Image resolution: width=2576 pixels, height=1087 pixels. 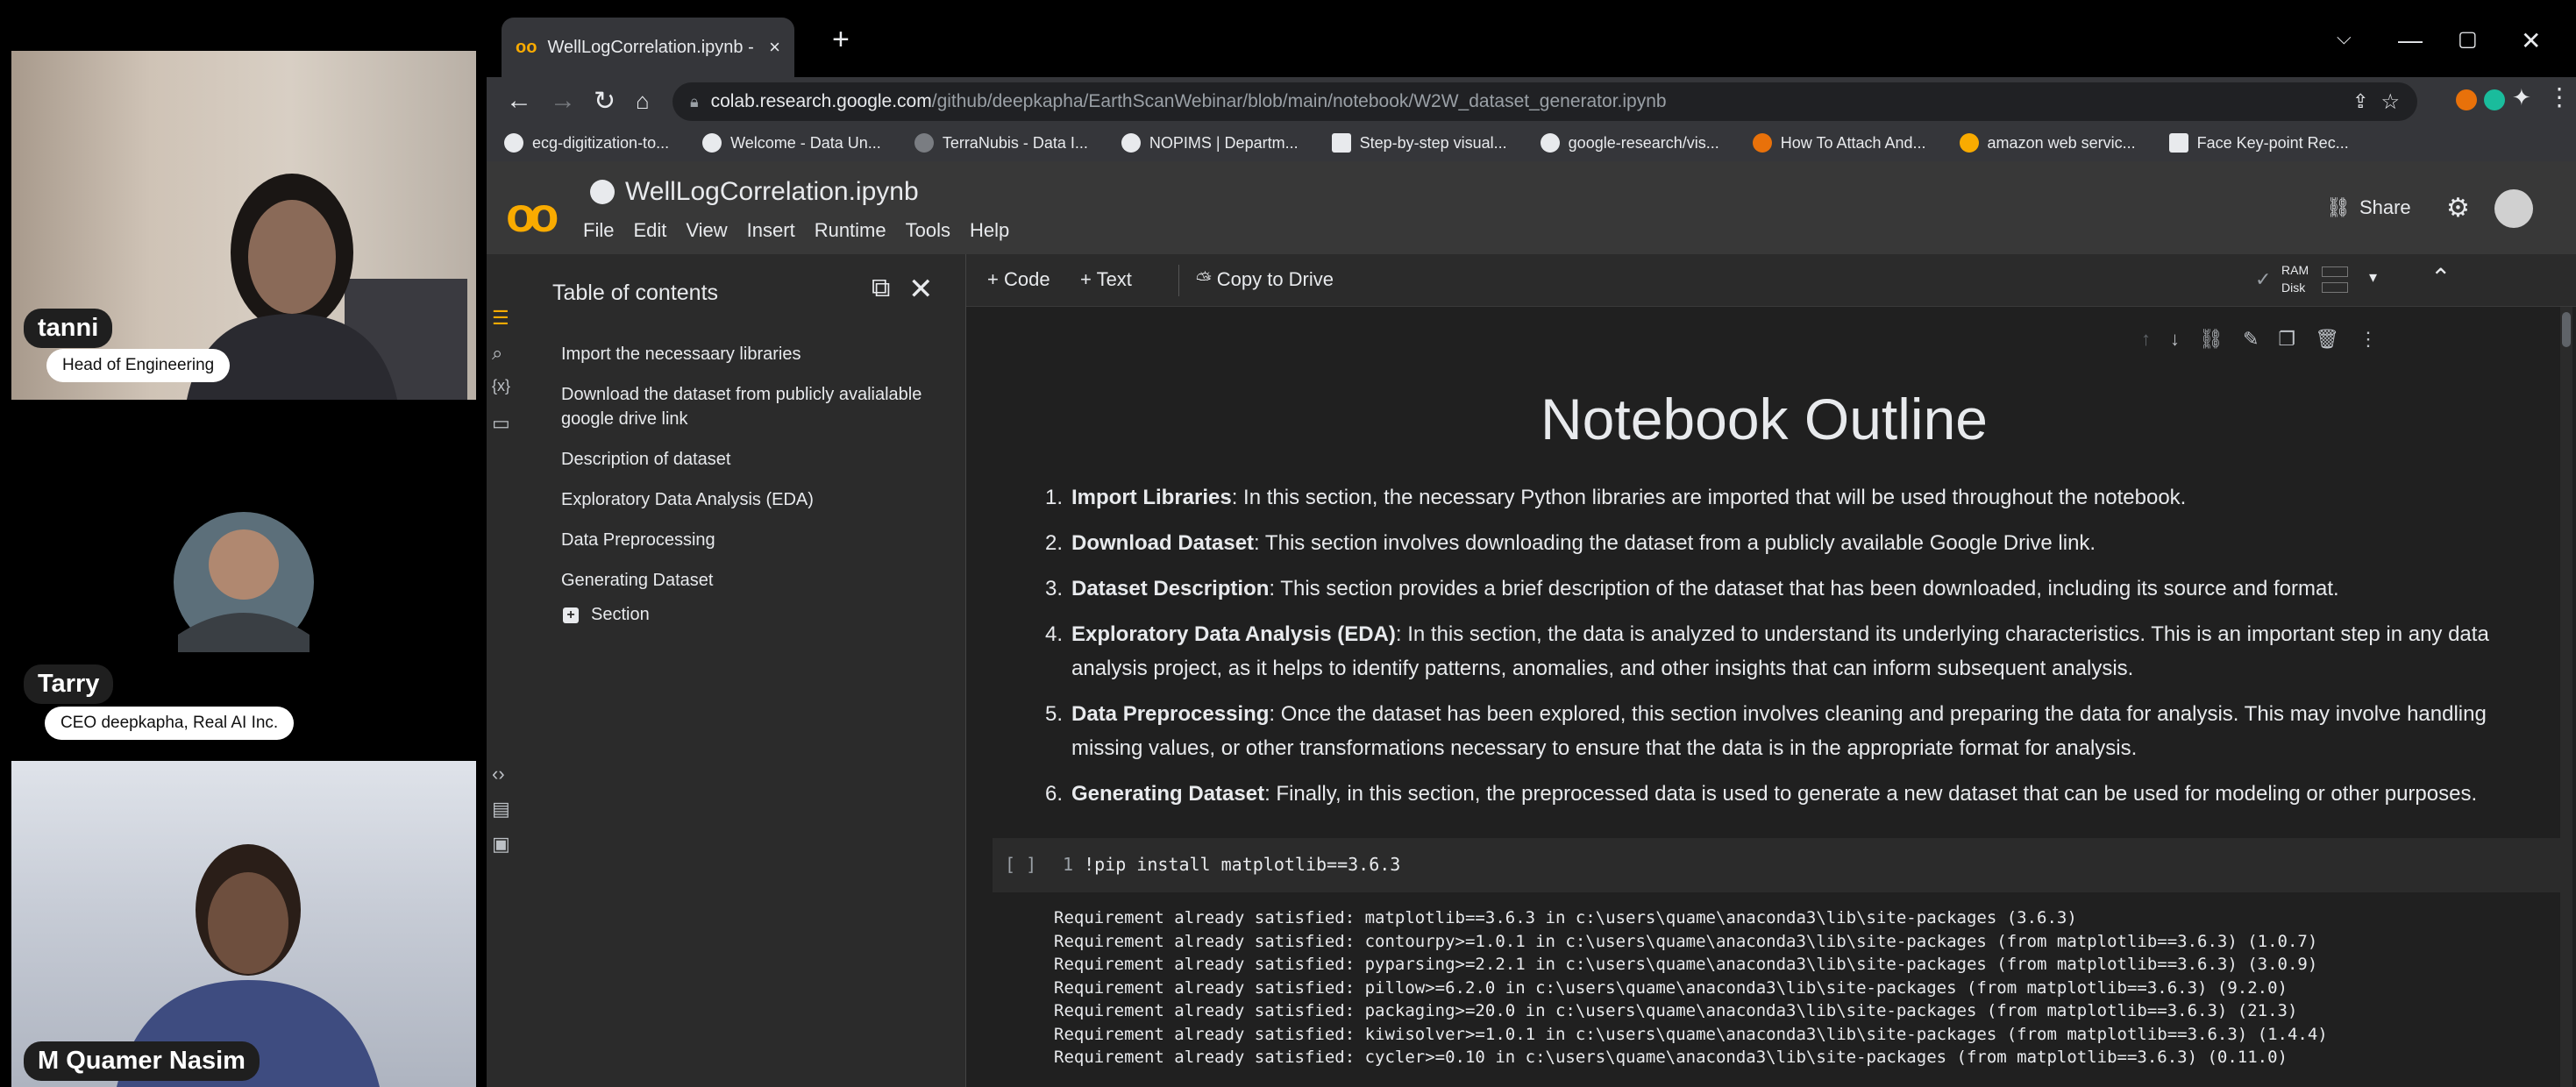 What do you see at coordinates (850, 230) in the screenshot?
I see `menu-runtime: Runtime` at bounding box center [850, 230].